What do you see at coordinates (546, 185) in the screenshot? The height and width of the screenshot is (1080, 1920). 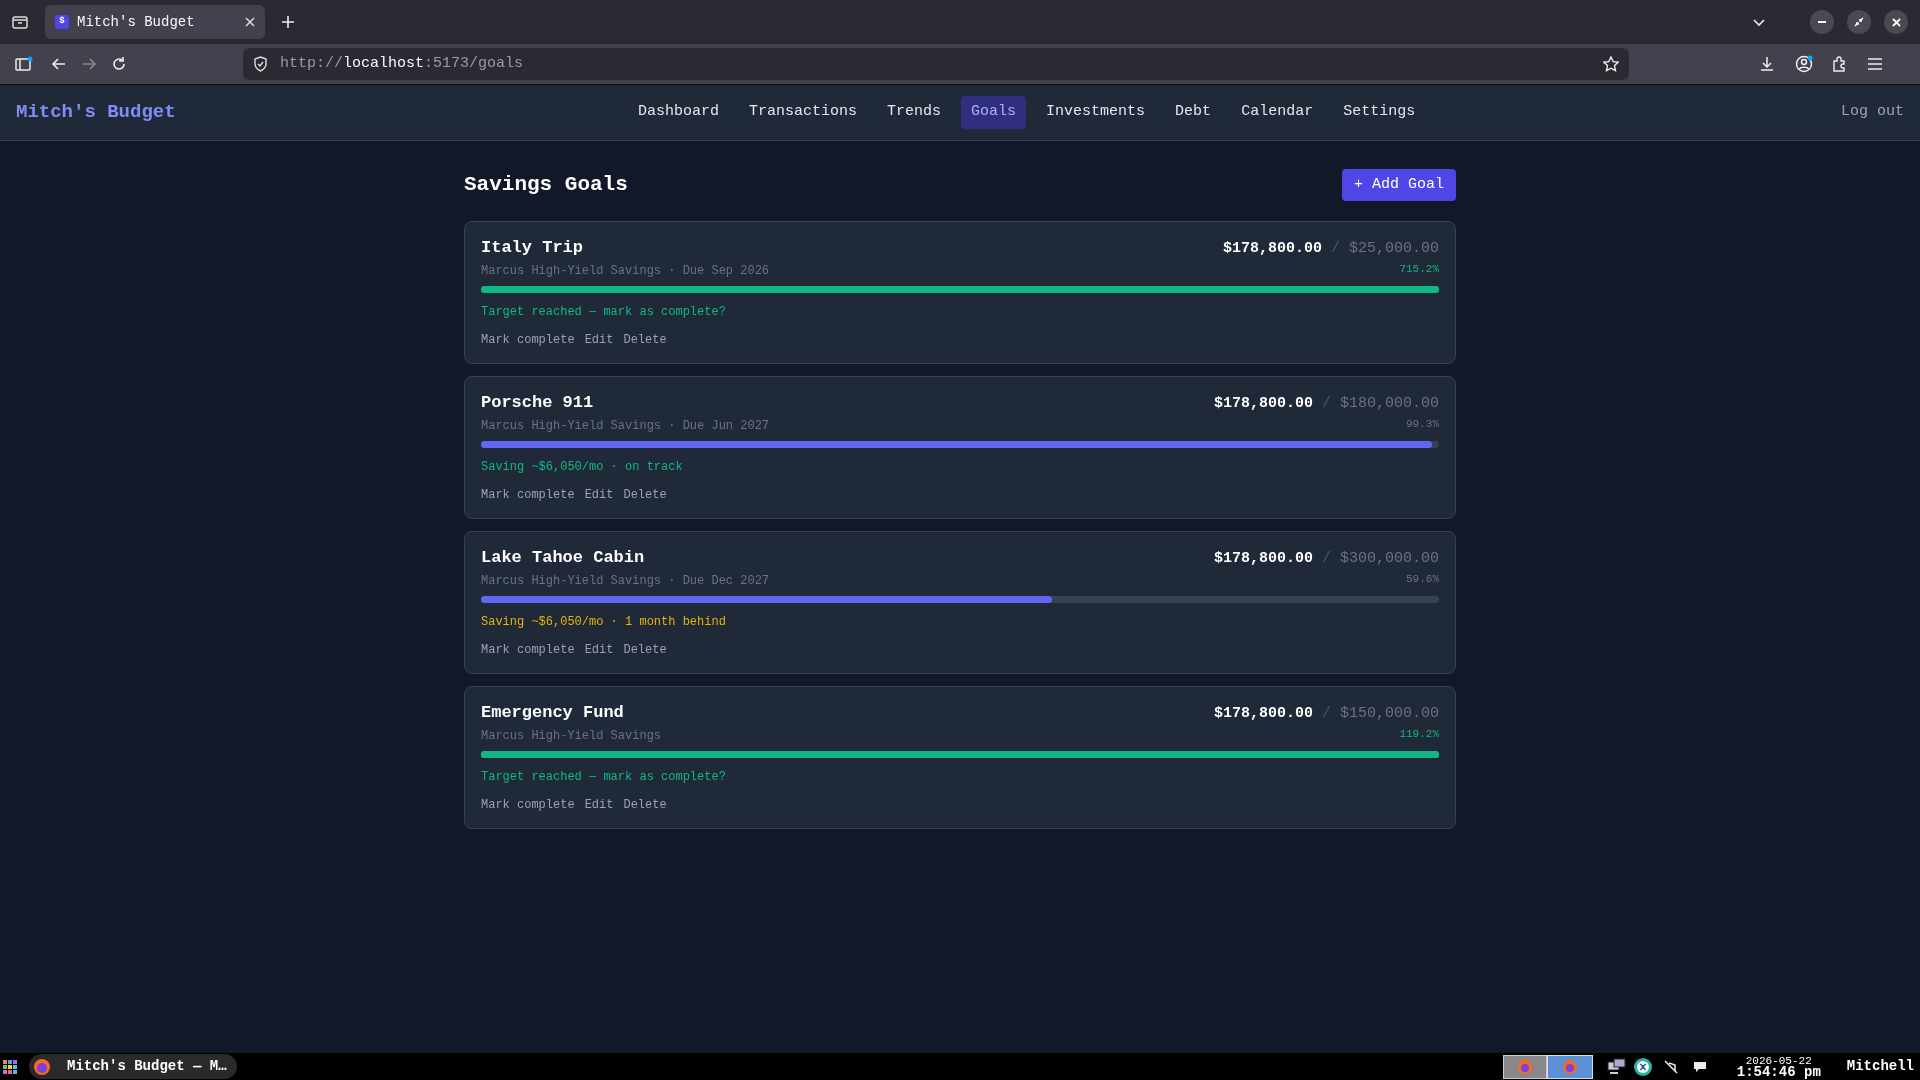 I see `page-title: Savings Goals` at bounding box center [546, 185].